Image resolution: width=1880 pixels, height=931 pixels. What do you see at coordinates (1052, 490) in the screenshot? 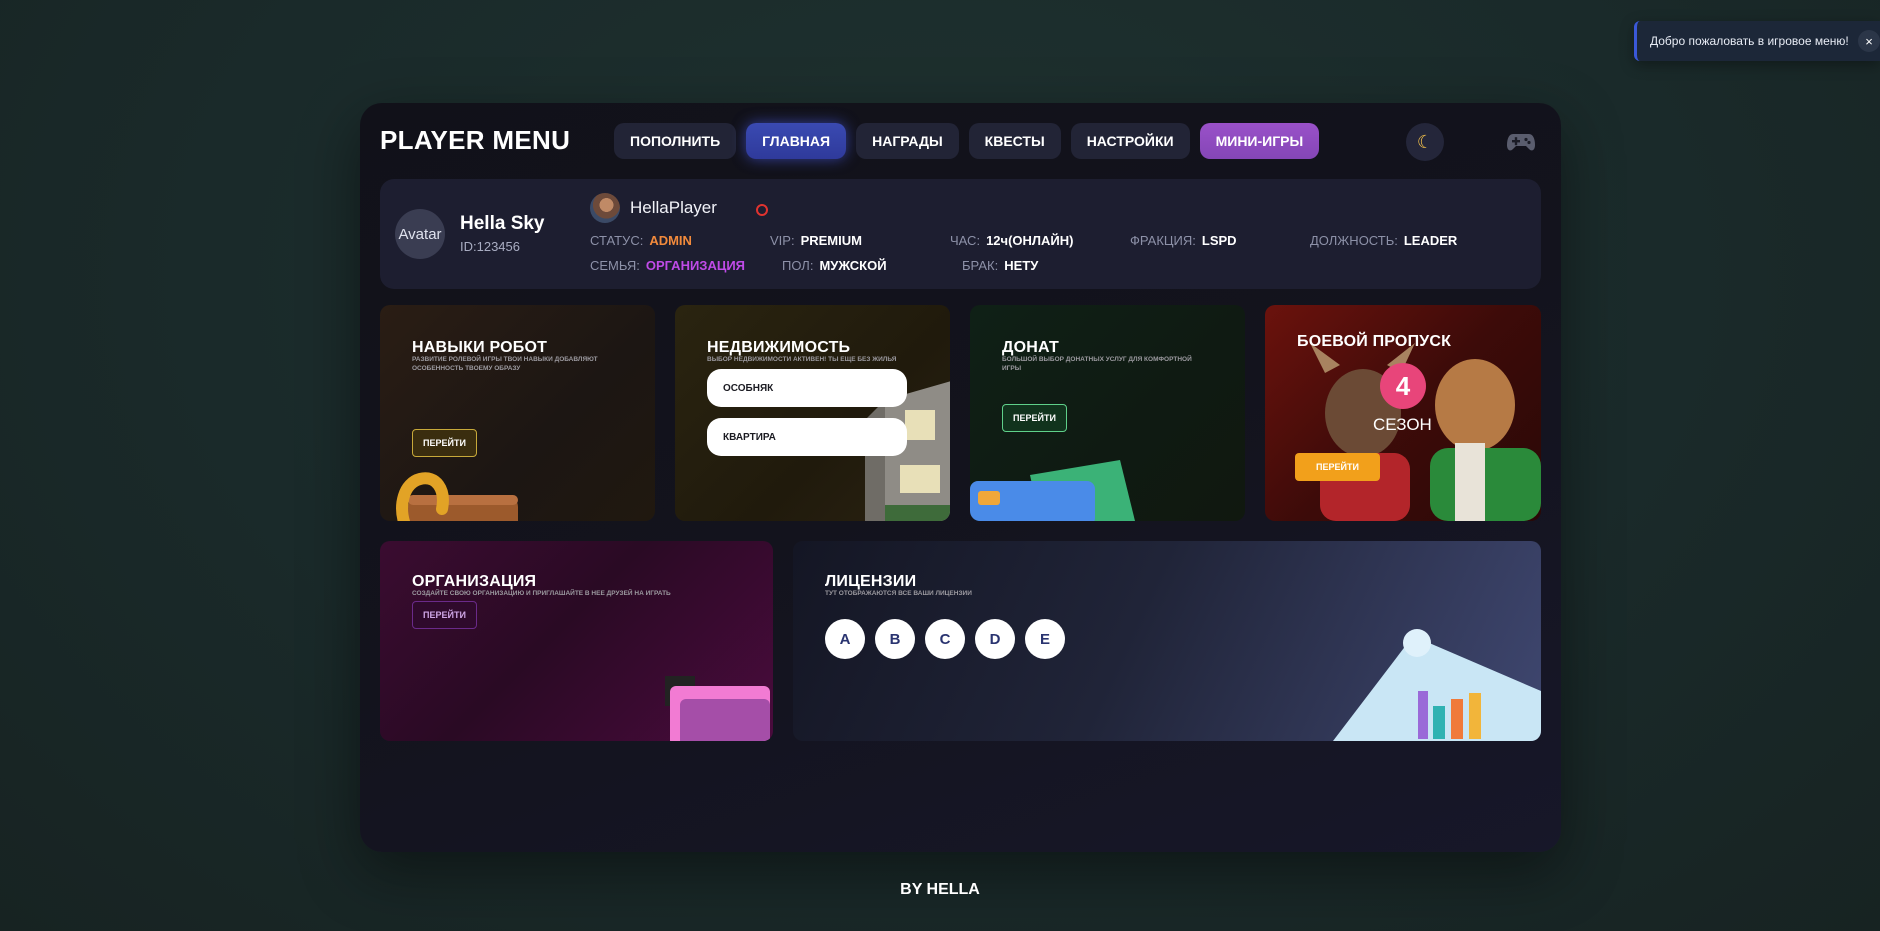
I see `money-illustration` at bounding box center [1052, 490].